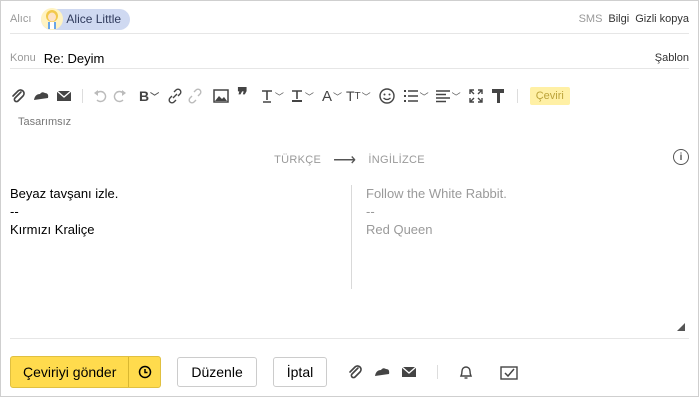 The height and width of the screenshot is (397, 699). What do you see at coordinates (272, 96) in the screenshot?
I see `text-format-icon: ﹀` at bounding box center [272, 96].